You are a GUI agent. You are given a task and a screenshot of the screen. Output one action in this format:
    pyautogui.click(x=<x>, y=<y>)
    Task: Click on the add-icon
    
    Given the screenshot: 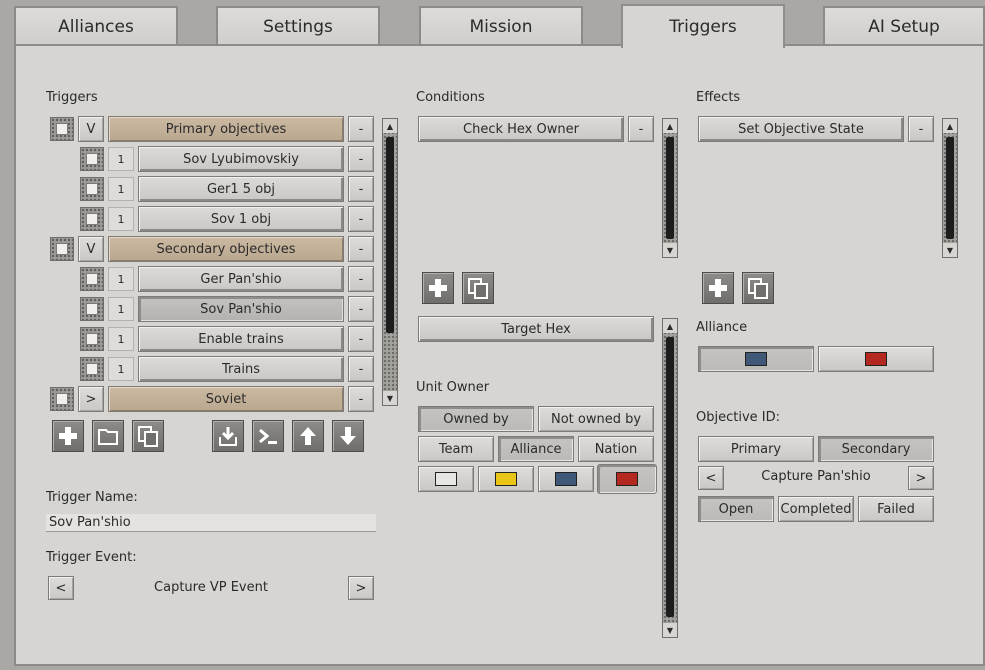 What is the action you would take?
    pyautogui.click(x=68, y=436)
    